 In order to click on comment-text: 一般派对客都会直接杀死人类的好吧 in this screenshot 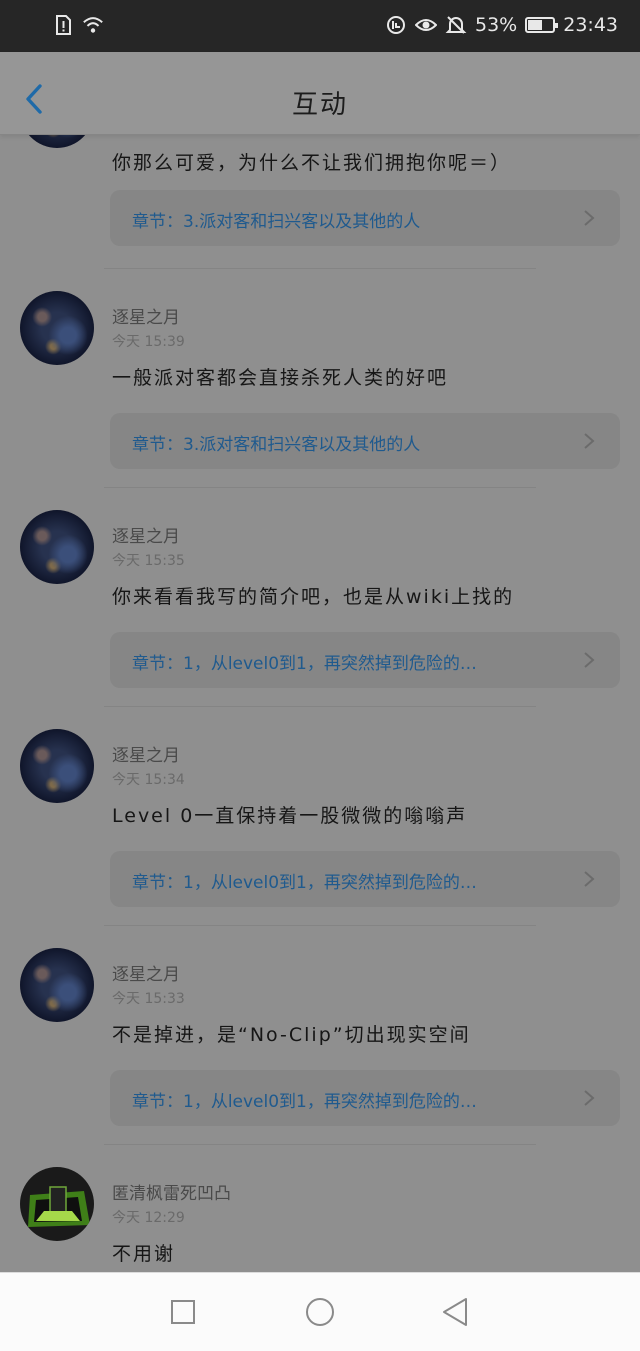, I will do `click(280, 378)`.